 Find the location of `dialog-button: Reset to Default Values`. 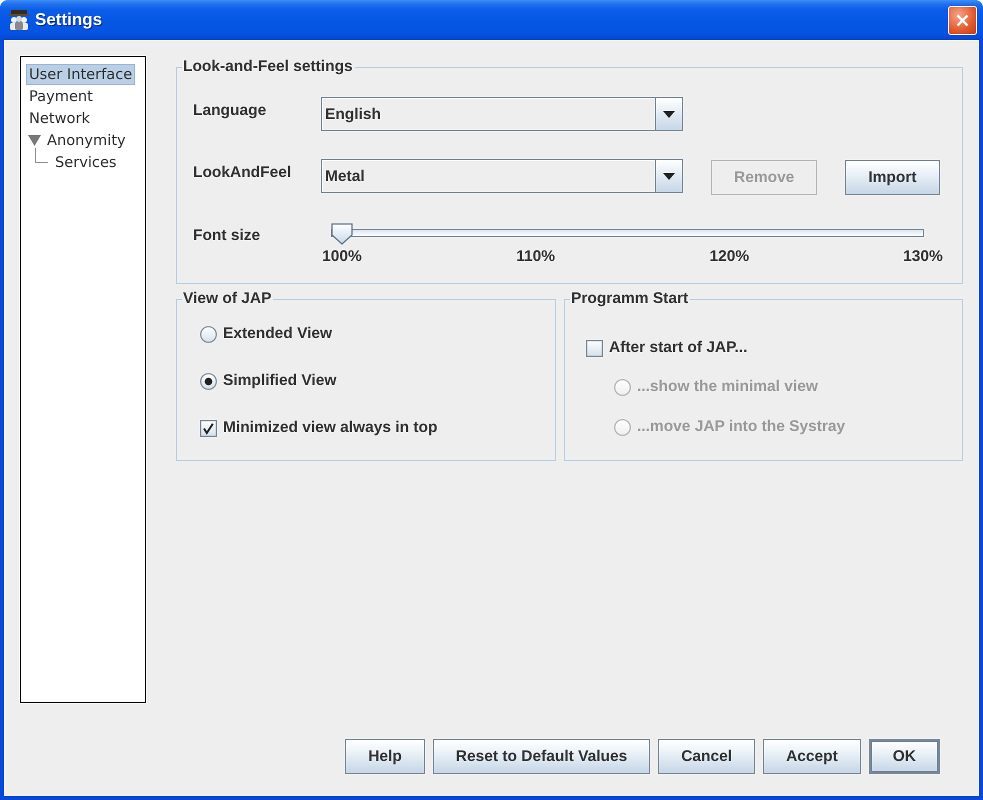

dialog-button: Reset to Default Values is located at coordinates (541, 756).